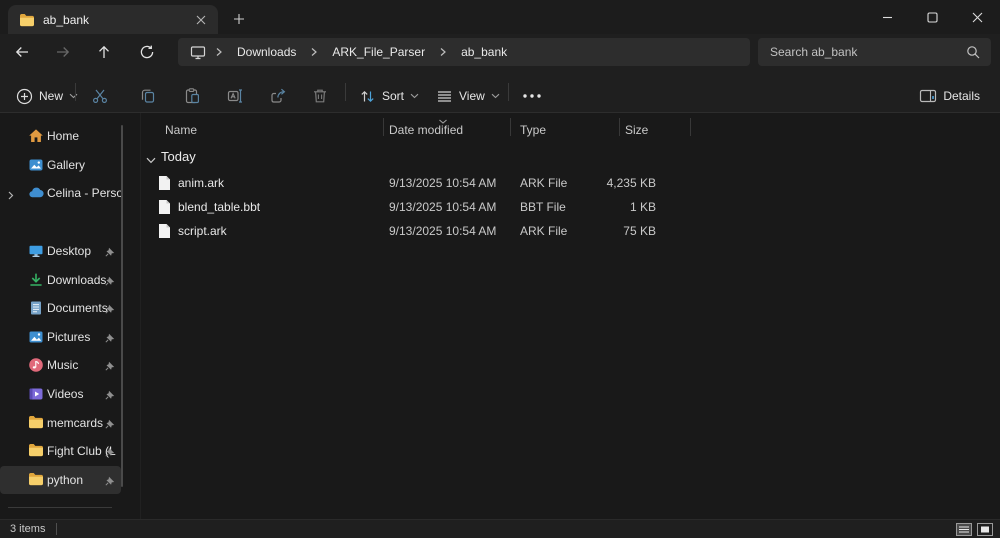  I want to click on sidebar-item-label: Gallery, so click(66, 165).